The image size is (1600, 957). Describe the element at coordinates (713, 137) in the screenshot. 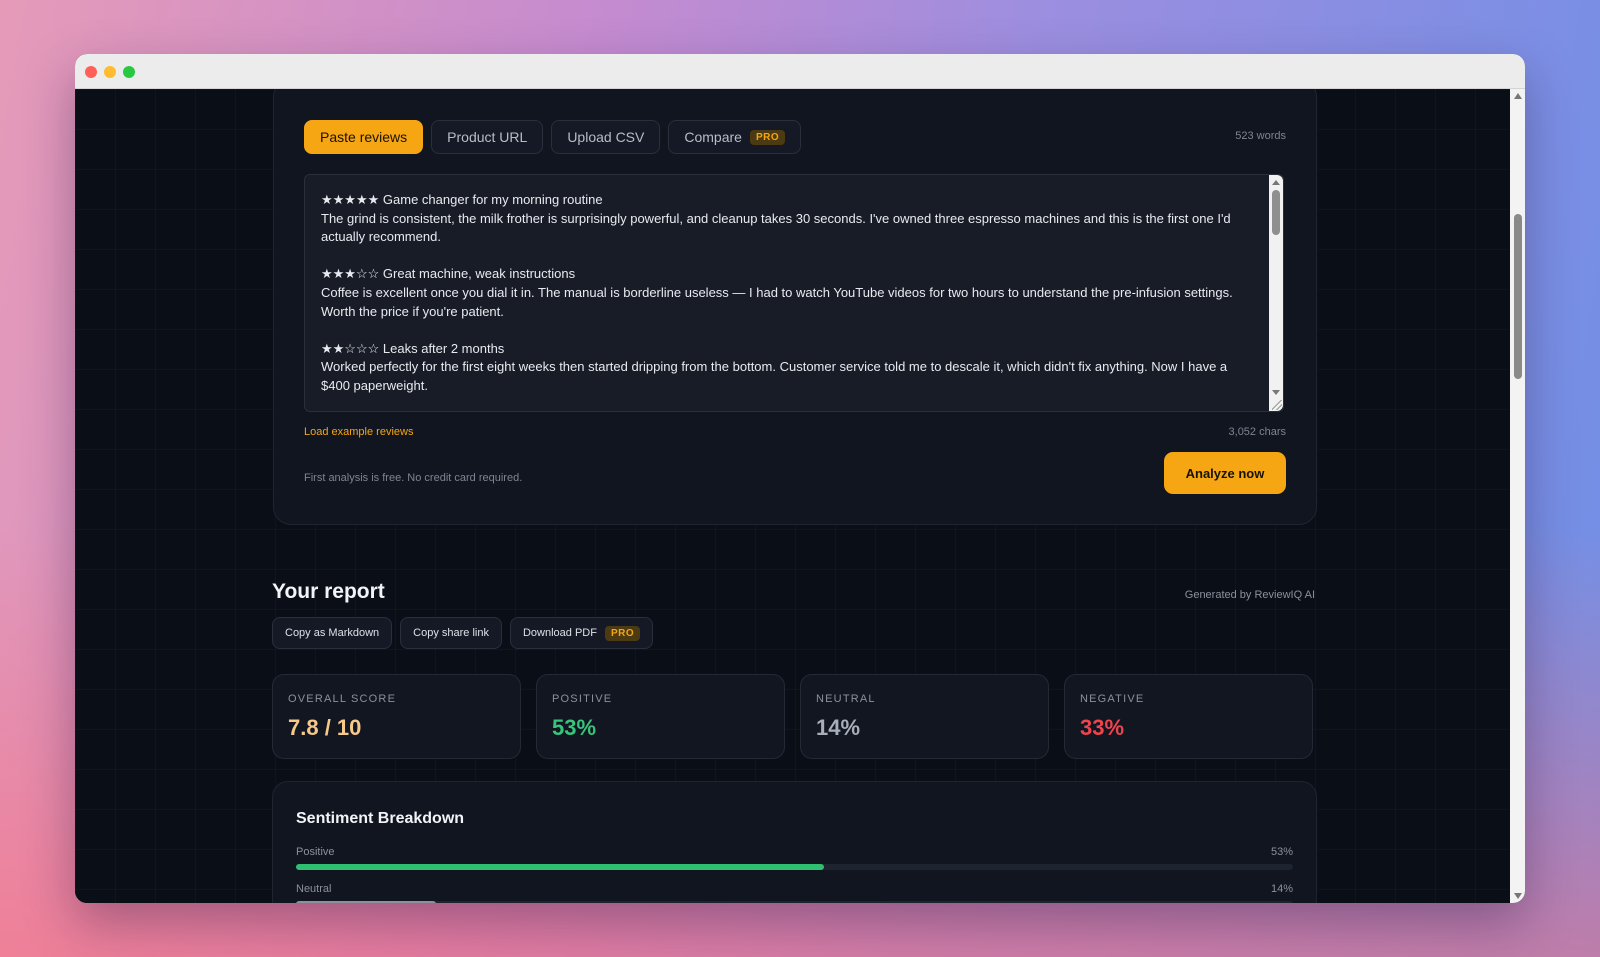

I see `tab-label: Compare` at that location.